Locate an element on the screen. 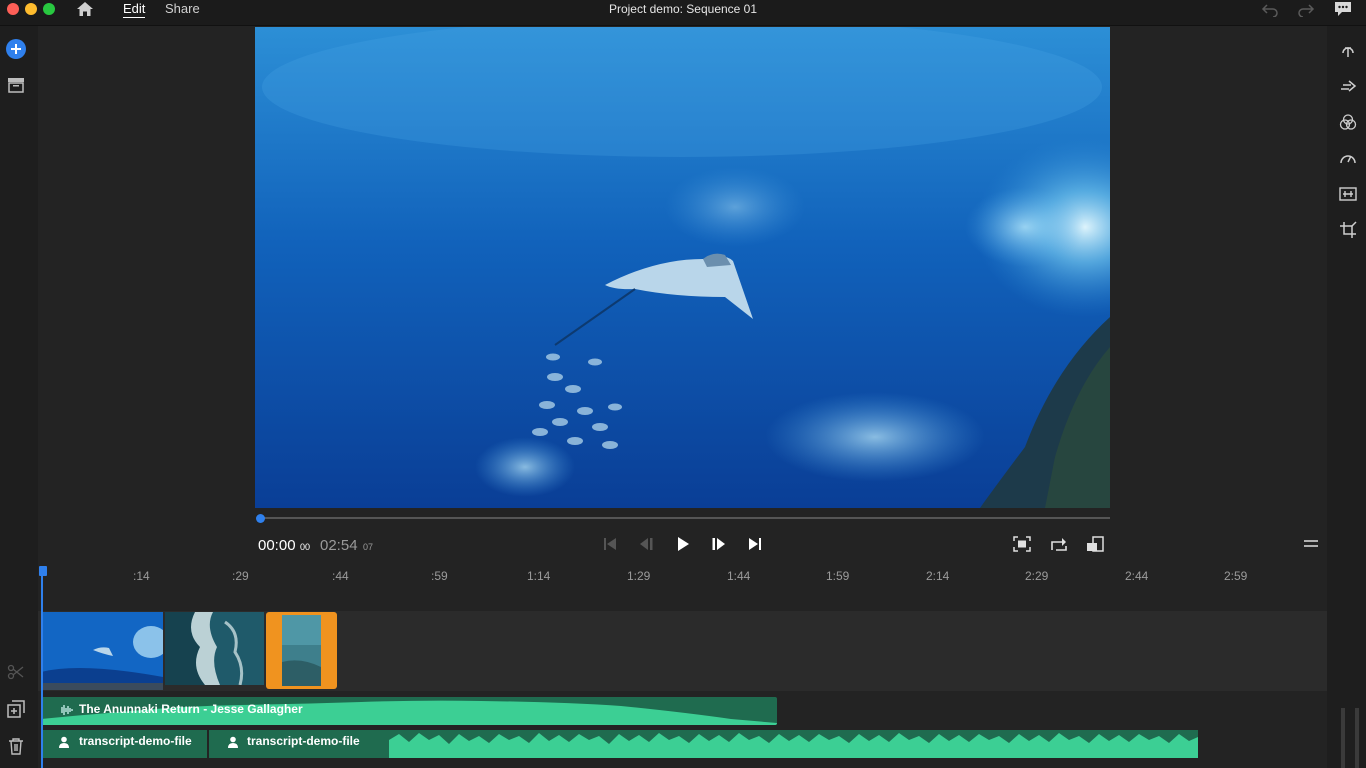 The width and height of the screenshot is (1366, 768). fit-icon is located at coordinates (1022, 544).